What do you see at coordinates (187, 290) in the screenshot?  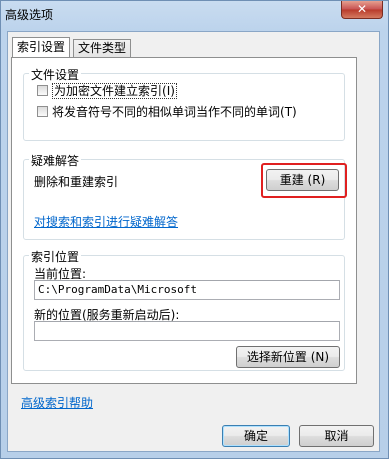 I see `current-location-field: C:\ProgramData\Microsoft` at bounding box center [187, 290].